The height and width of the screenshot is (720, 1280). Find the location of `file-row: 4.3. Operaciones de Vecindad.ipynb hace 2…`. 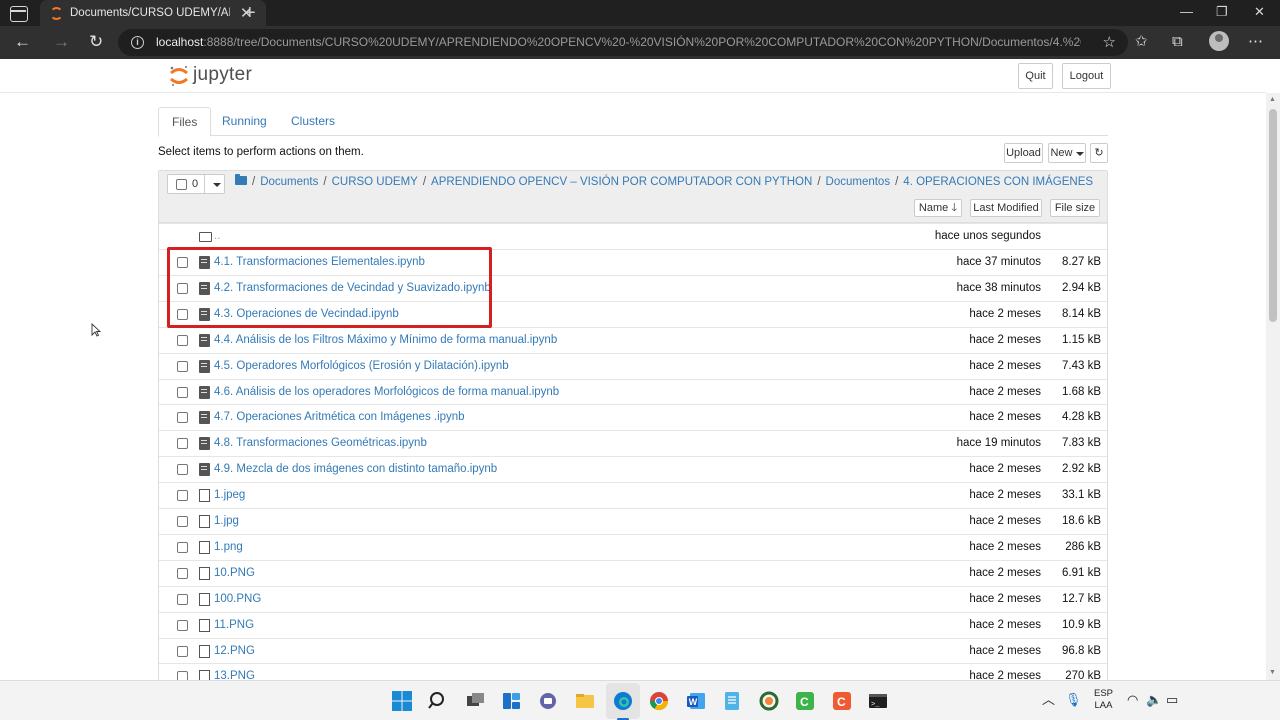

file-row: 4.3. Operaciones de Vecindad.ipynb hace 2… is located at coordinates (633, 313).